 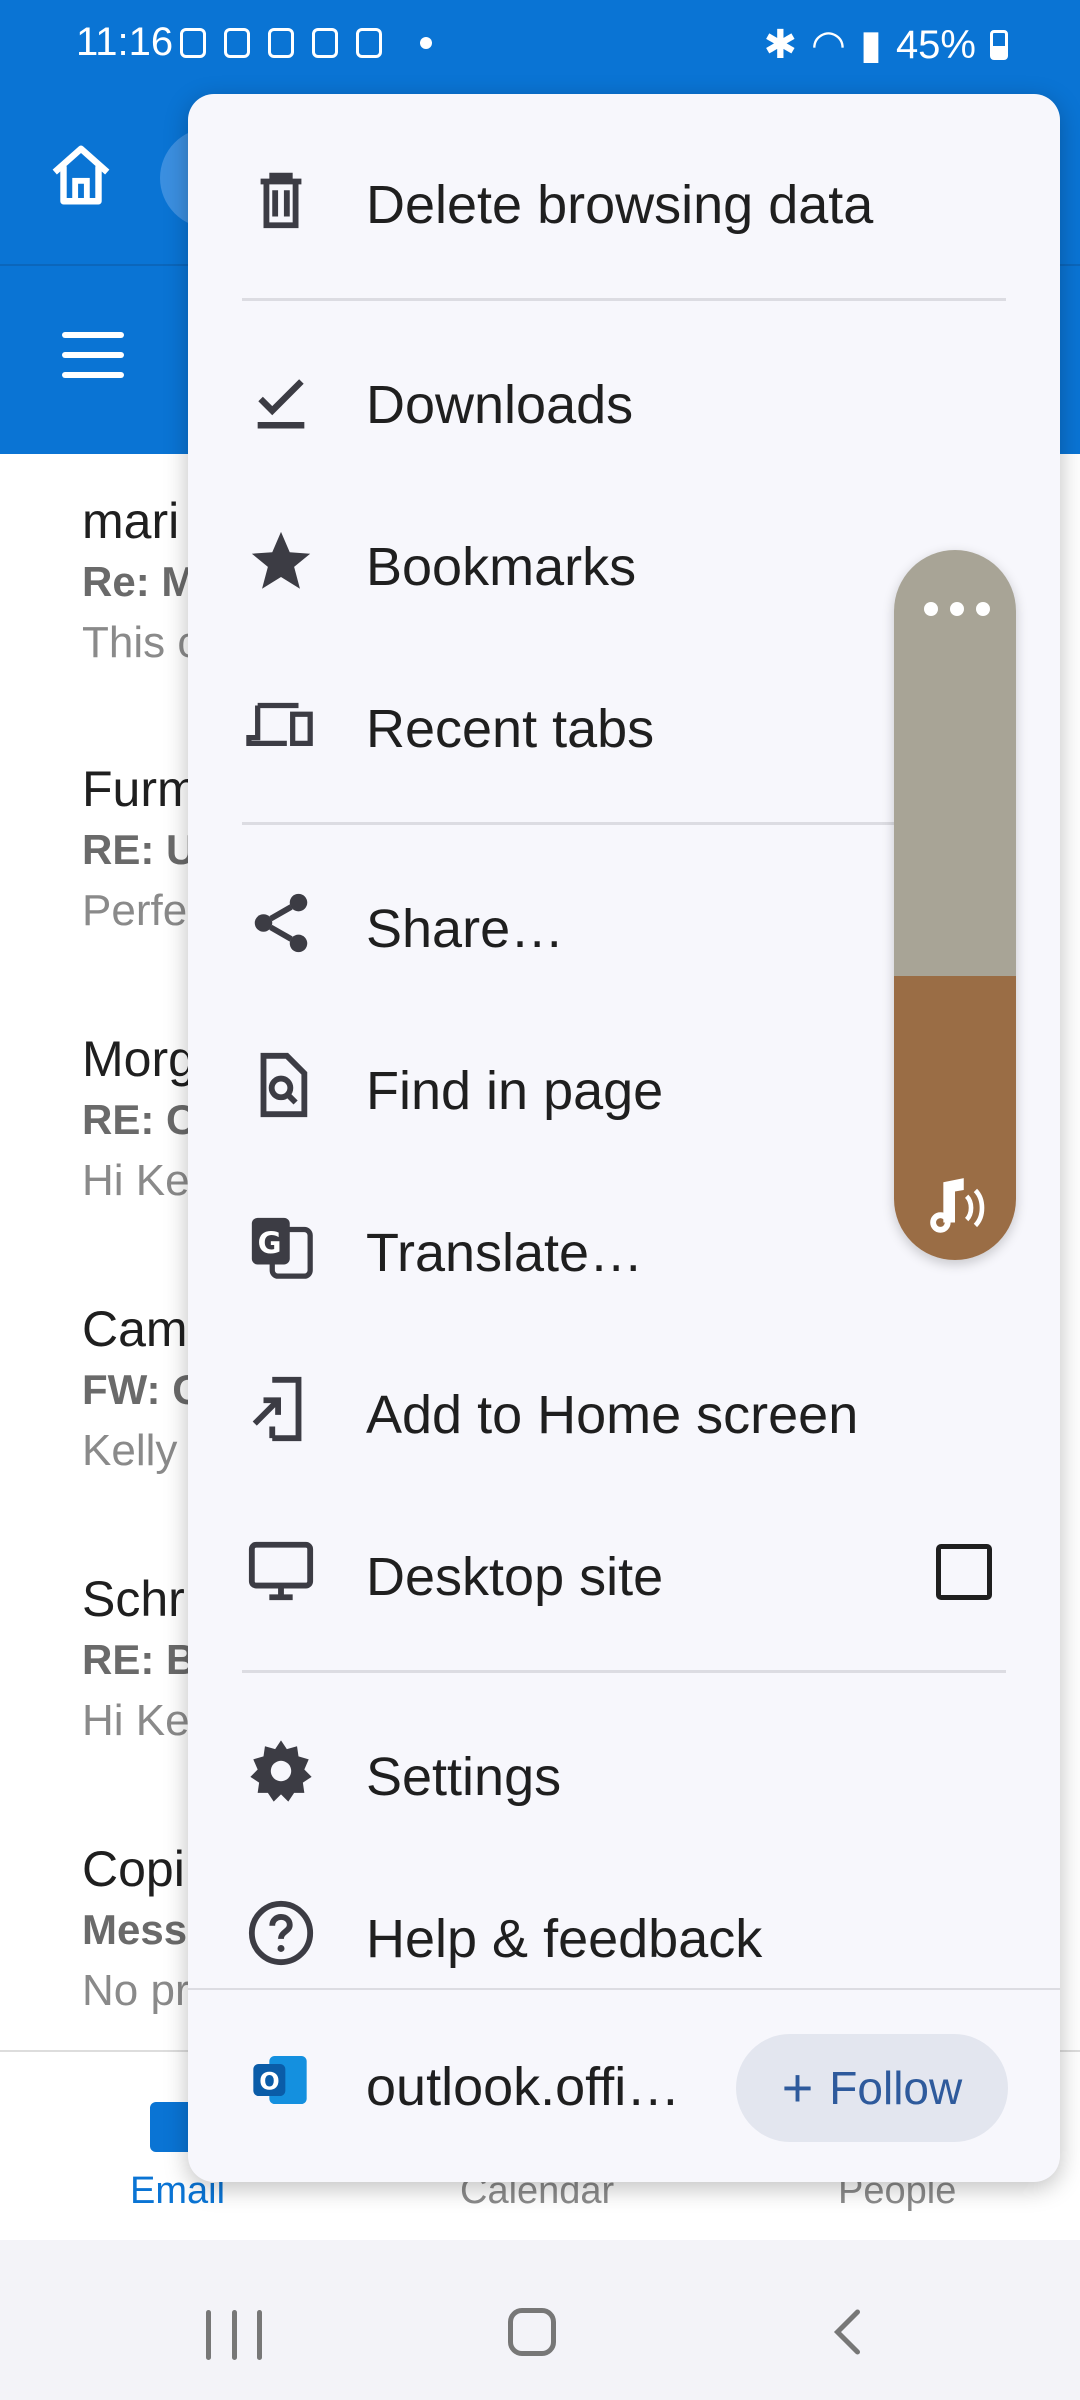 I want to click on menu-item-label: Desktop site, so click(x=515, y=1577).